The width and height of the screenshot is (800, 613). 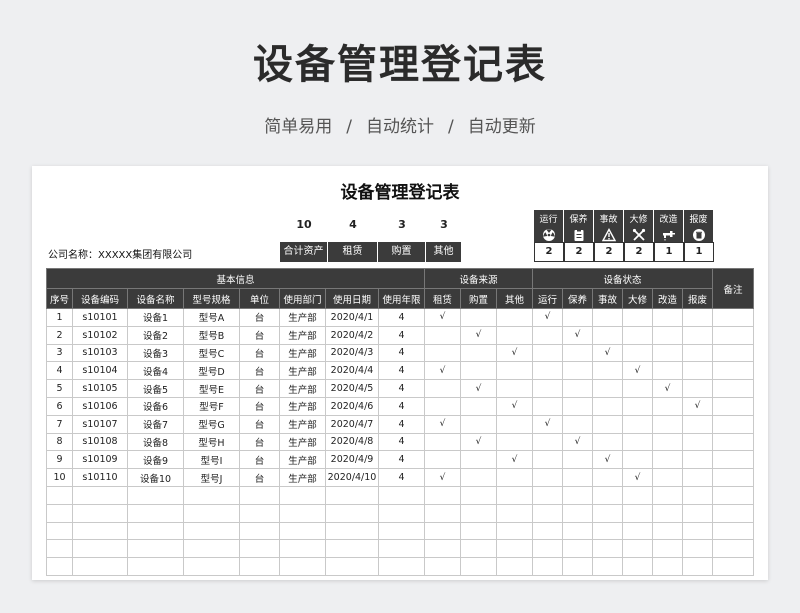 What do you see at coordinates (155, 406) in the screenshot?
I see `table-cell: 设备6` at bounding box center [155, 406].